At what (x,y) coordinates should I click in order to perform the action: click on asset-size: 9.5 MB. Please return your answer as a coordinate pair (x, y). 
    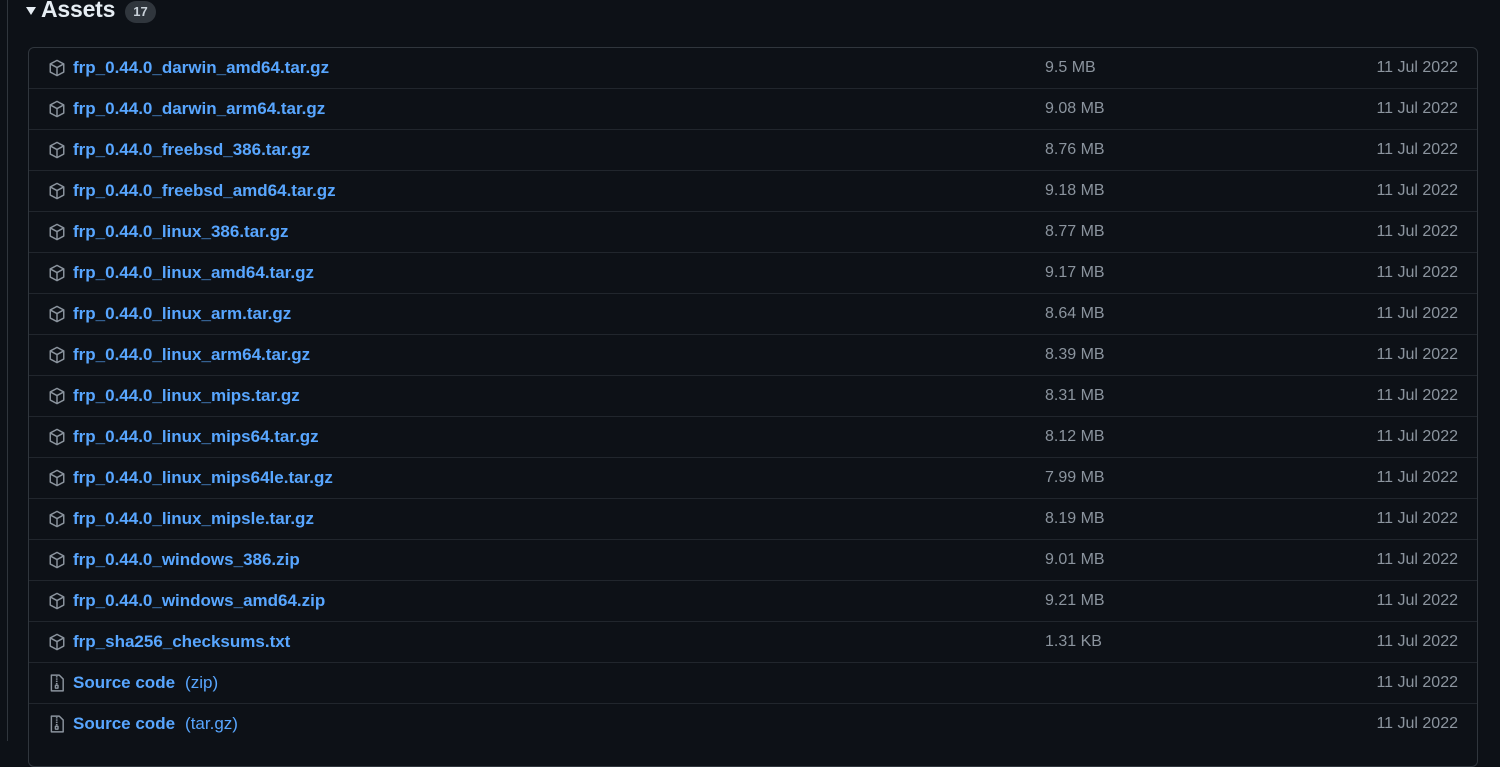
    Looking at the image, I should click on (1070, 67).